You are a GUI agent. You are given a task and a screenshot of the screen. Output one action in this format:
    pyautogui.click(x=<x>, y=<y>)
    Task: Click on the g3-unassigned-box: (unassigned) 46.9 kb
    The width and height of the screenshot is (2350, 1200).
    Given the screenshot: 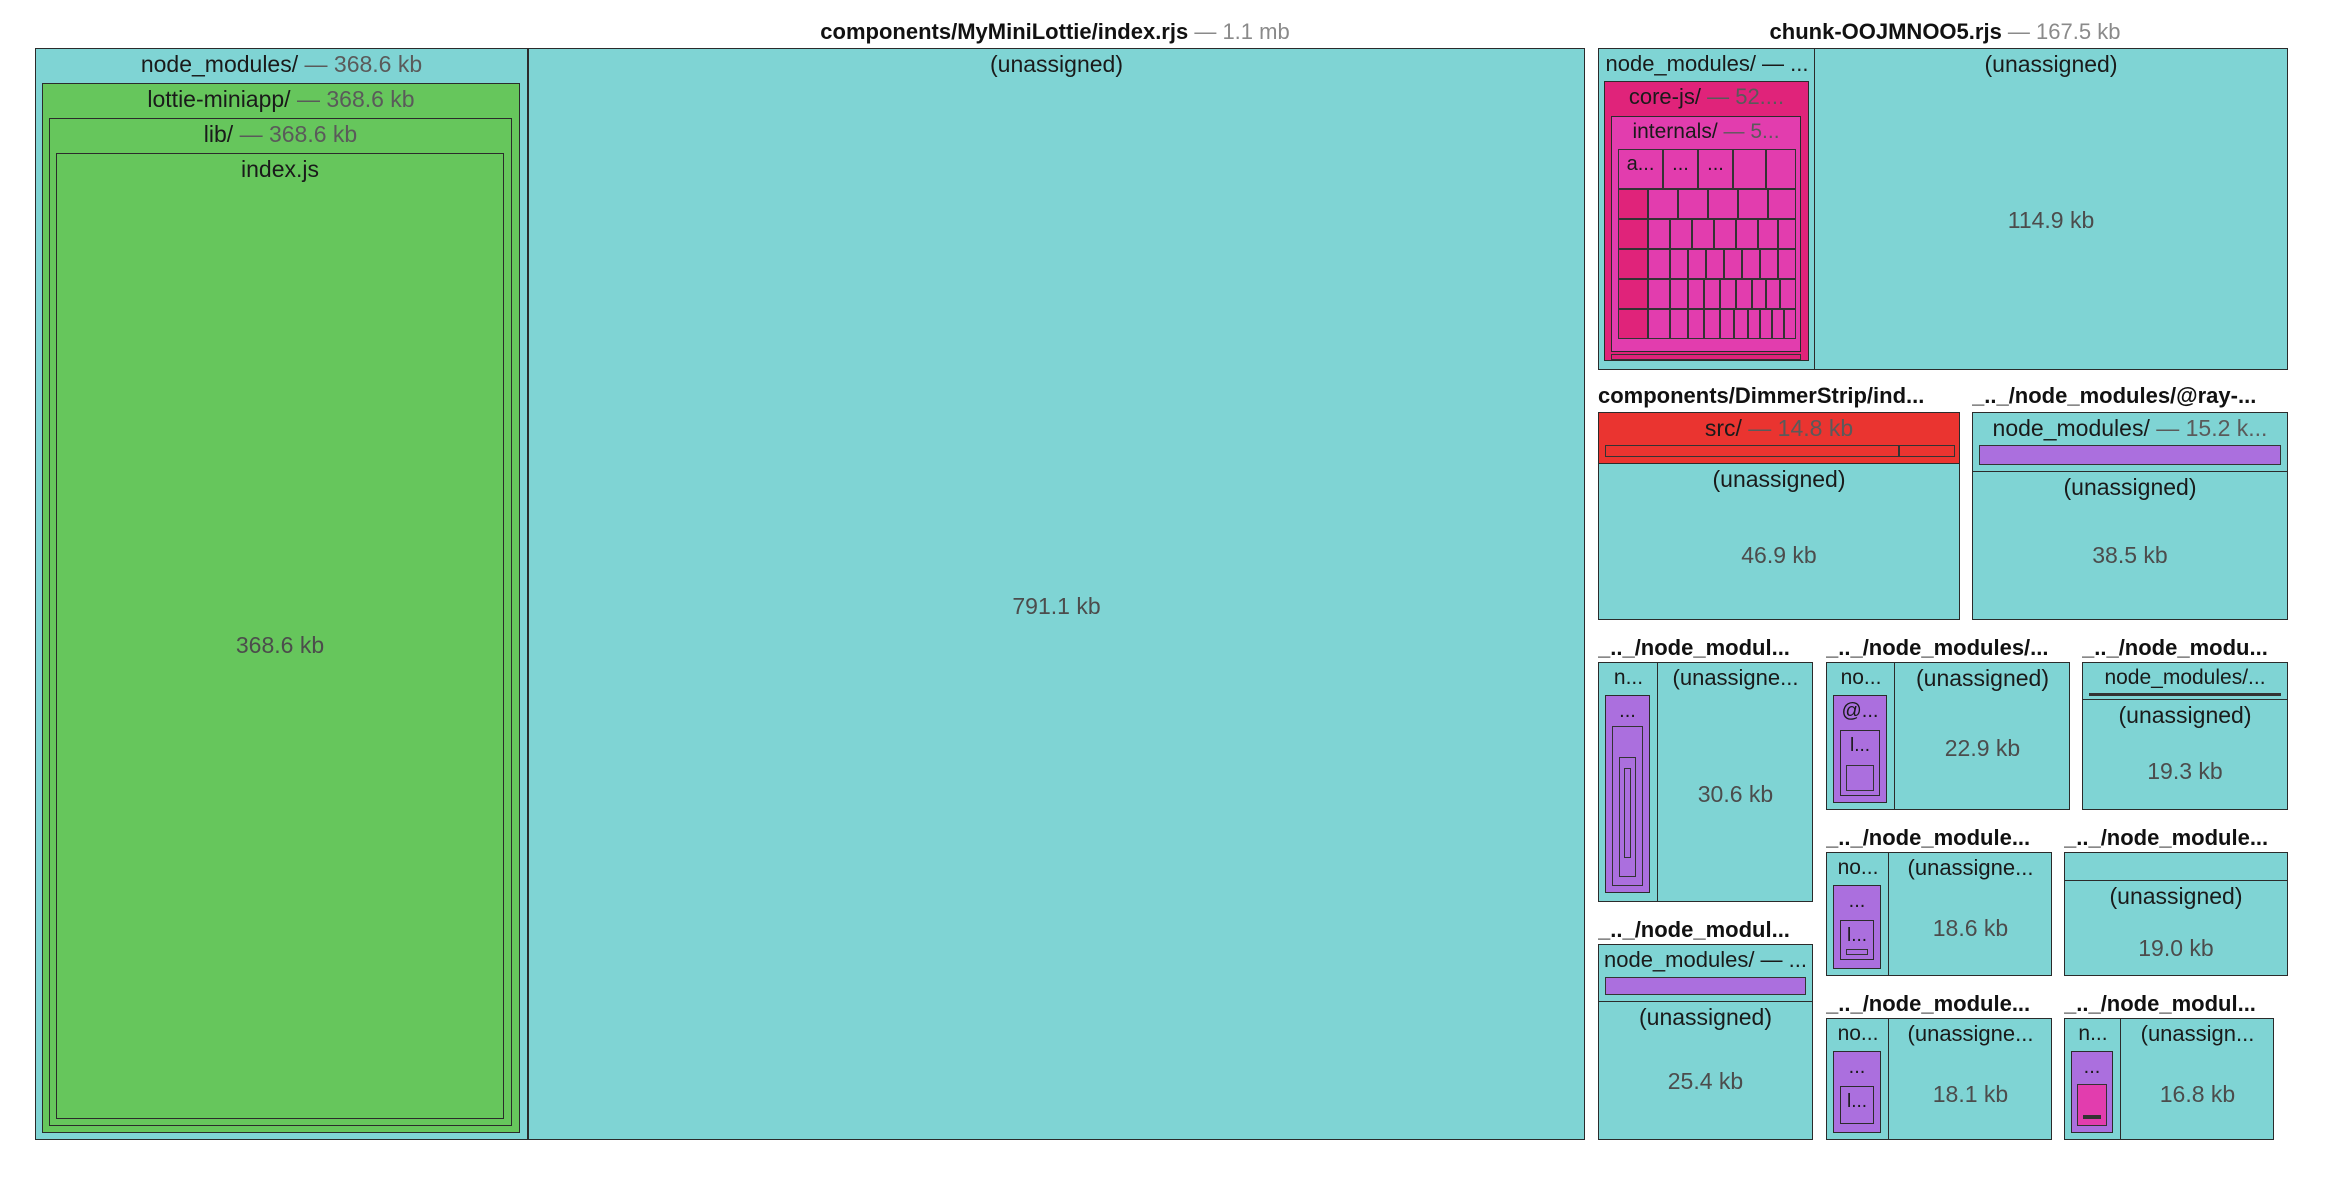 What is the action you would take?
    pyautogui.click(x=1779, y=541)
    